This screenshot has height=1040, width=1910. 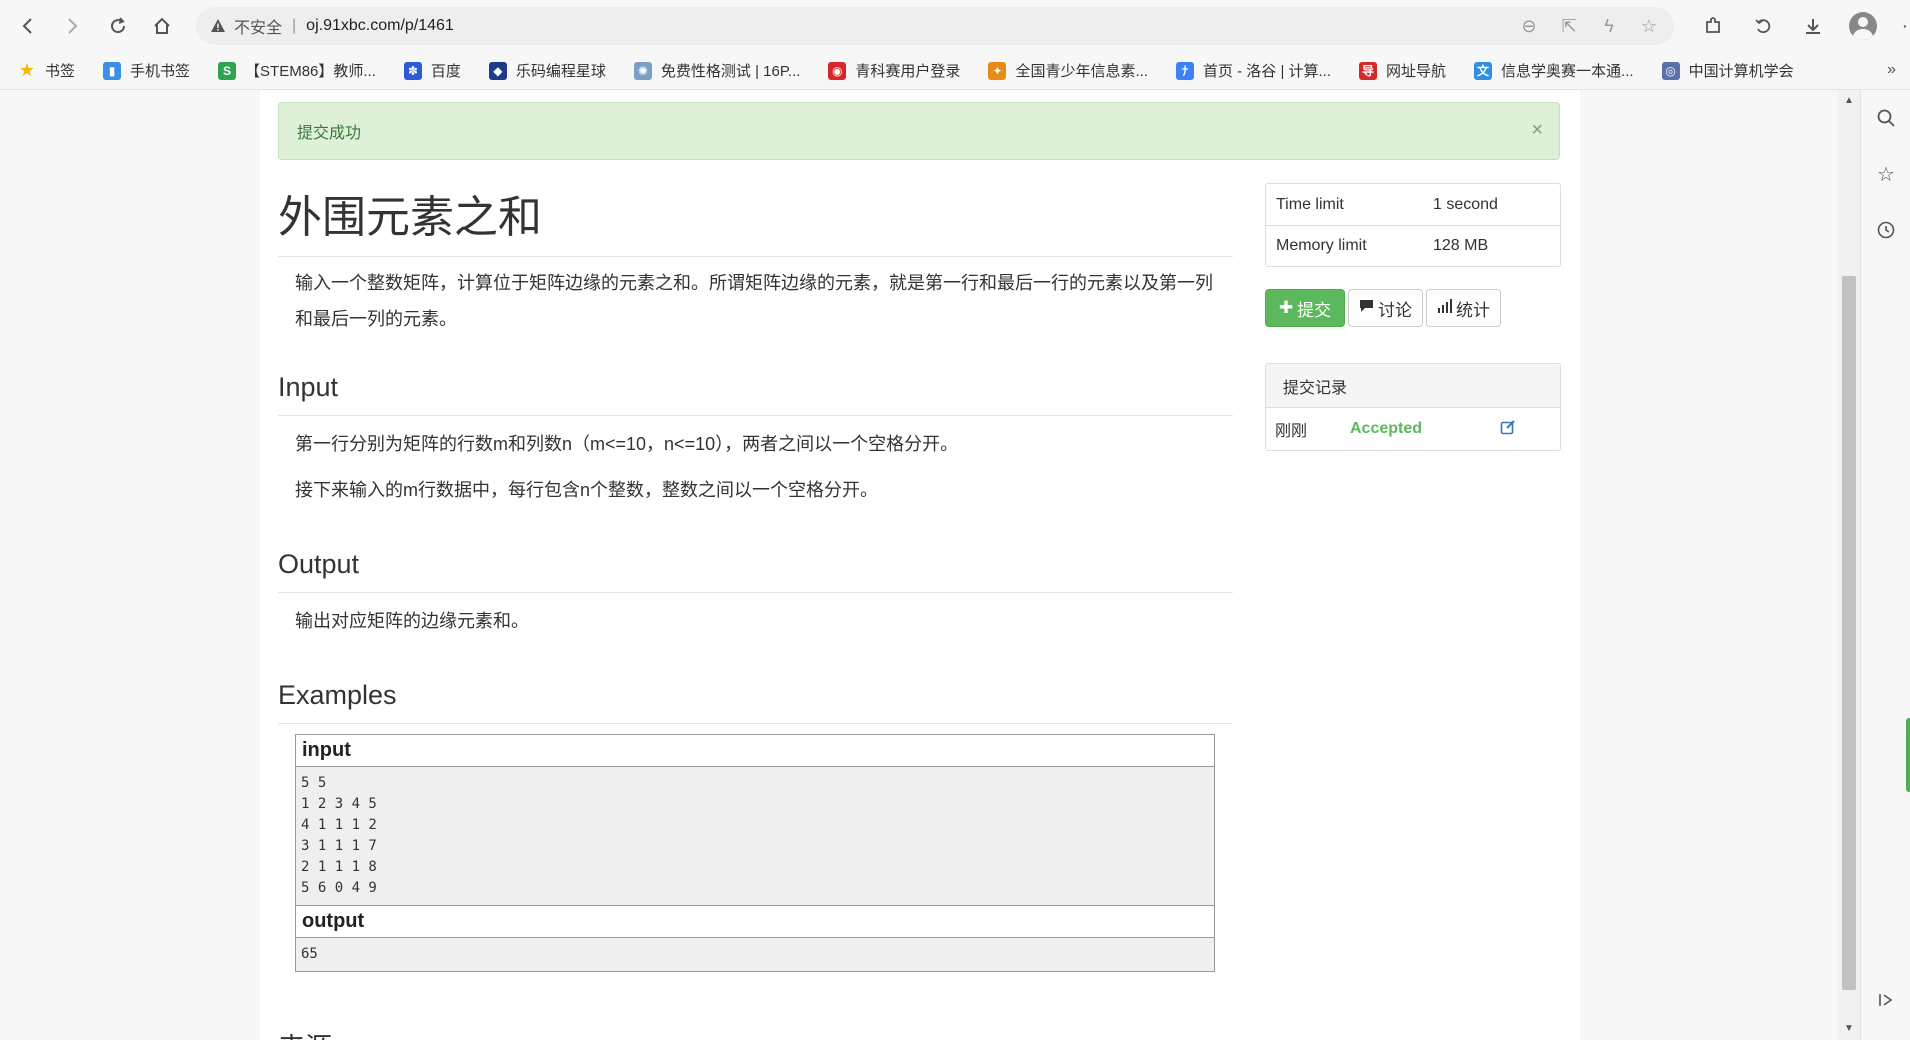 What do you see at coordinates (755, 391) in the screenshot?
I see `input-heading: Input` at bounding box center [755, 391].